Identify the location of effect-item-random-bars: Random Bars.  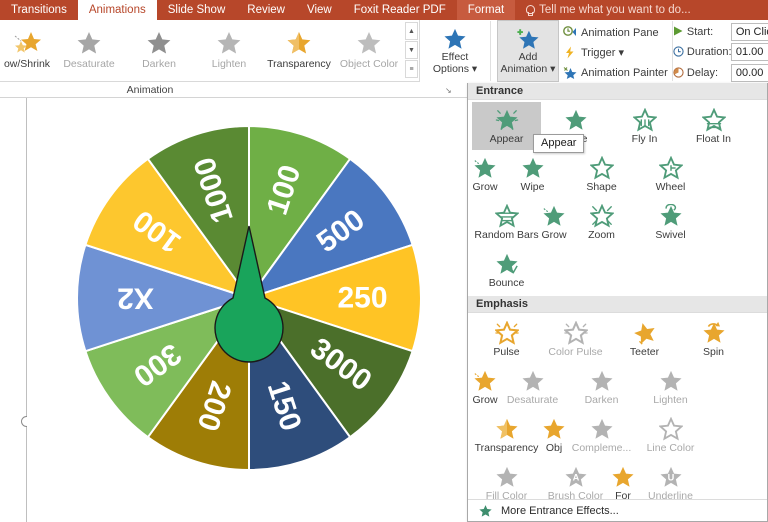
(506, 222).